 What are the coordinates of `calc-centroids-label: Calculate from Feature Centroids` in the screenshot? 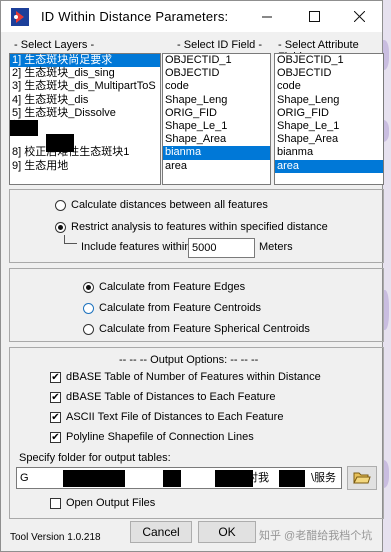 It's located at (180, 308).